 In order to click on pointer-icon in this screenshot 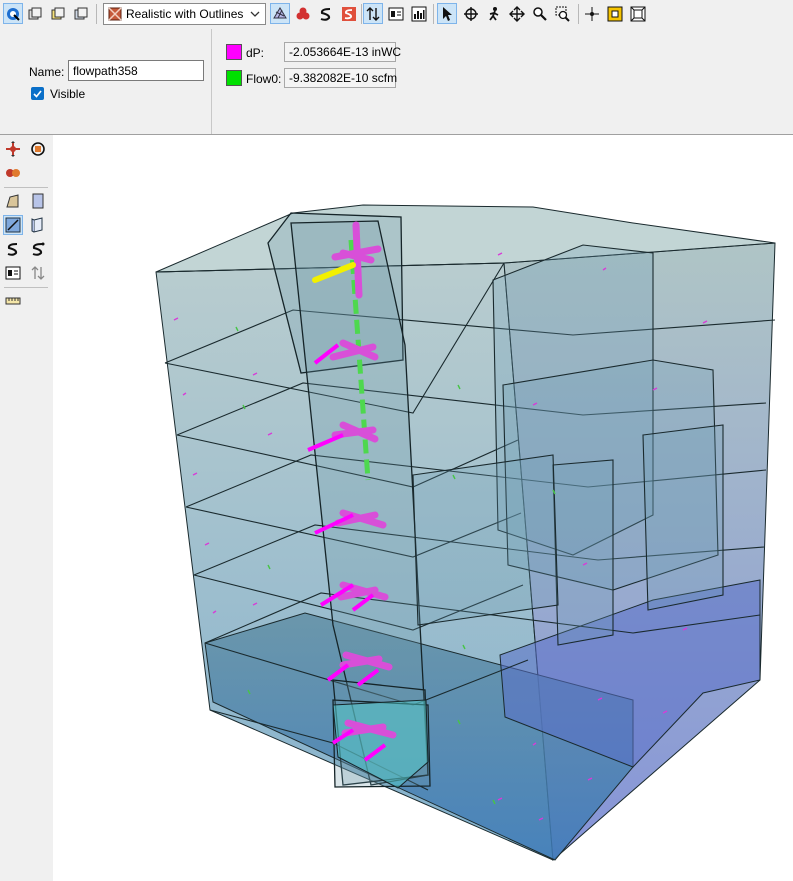, I will do `click(447, 13)`.